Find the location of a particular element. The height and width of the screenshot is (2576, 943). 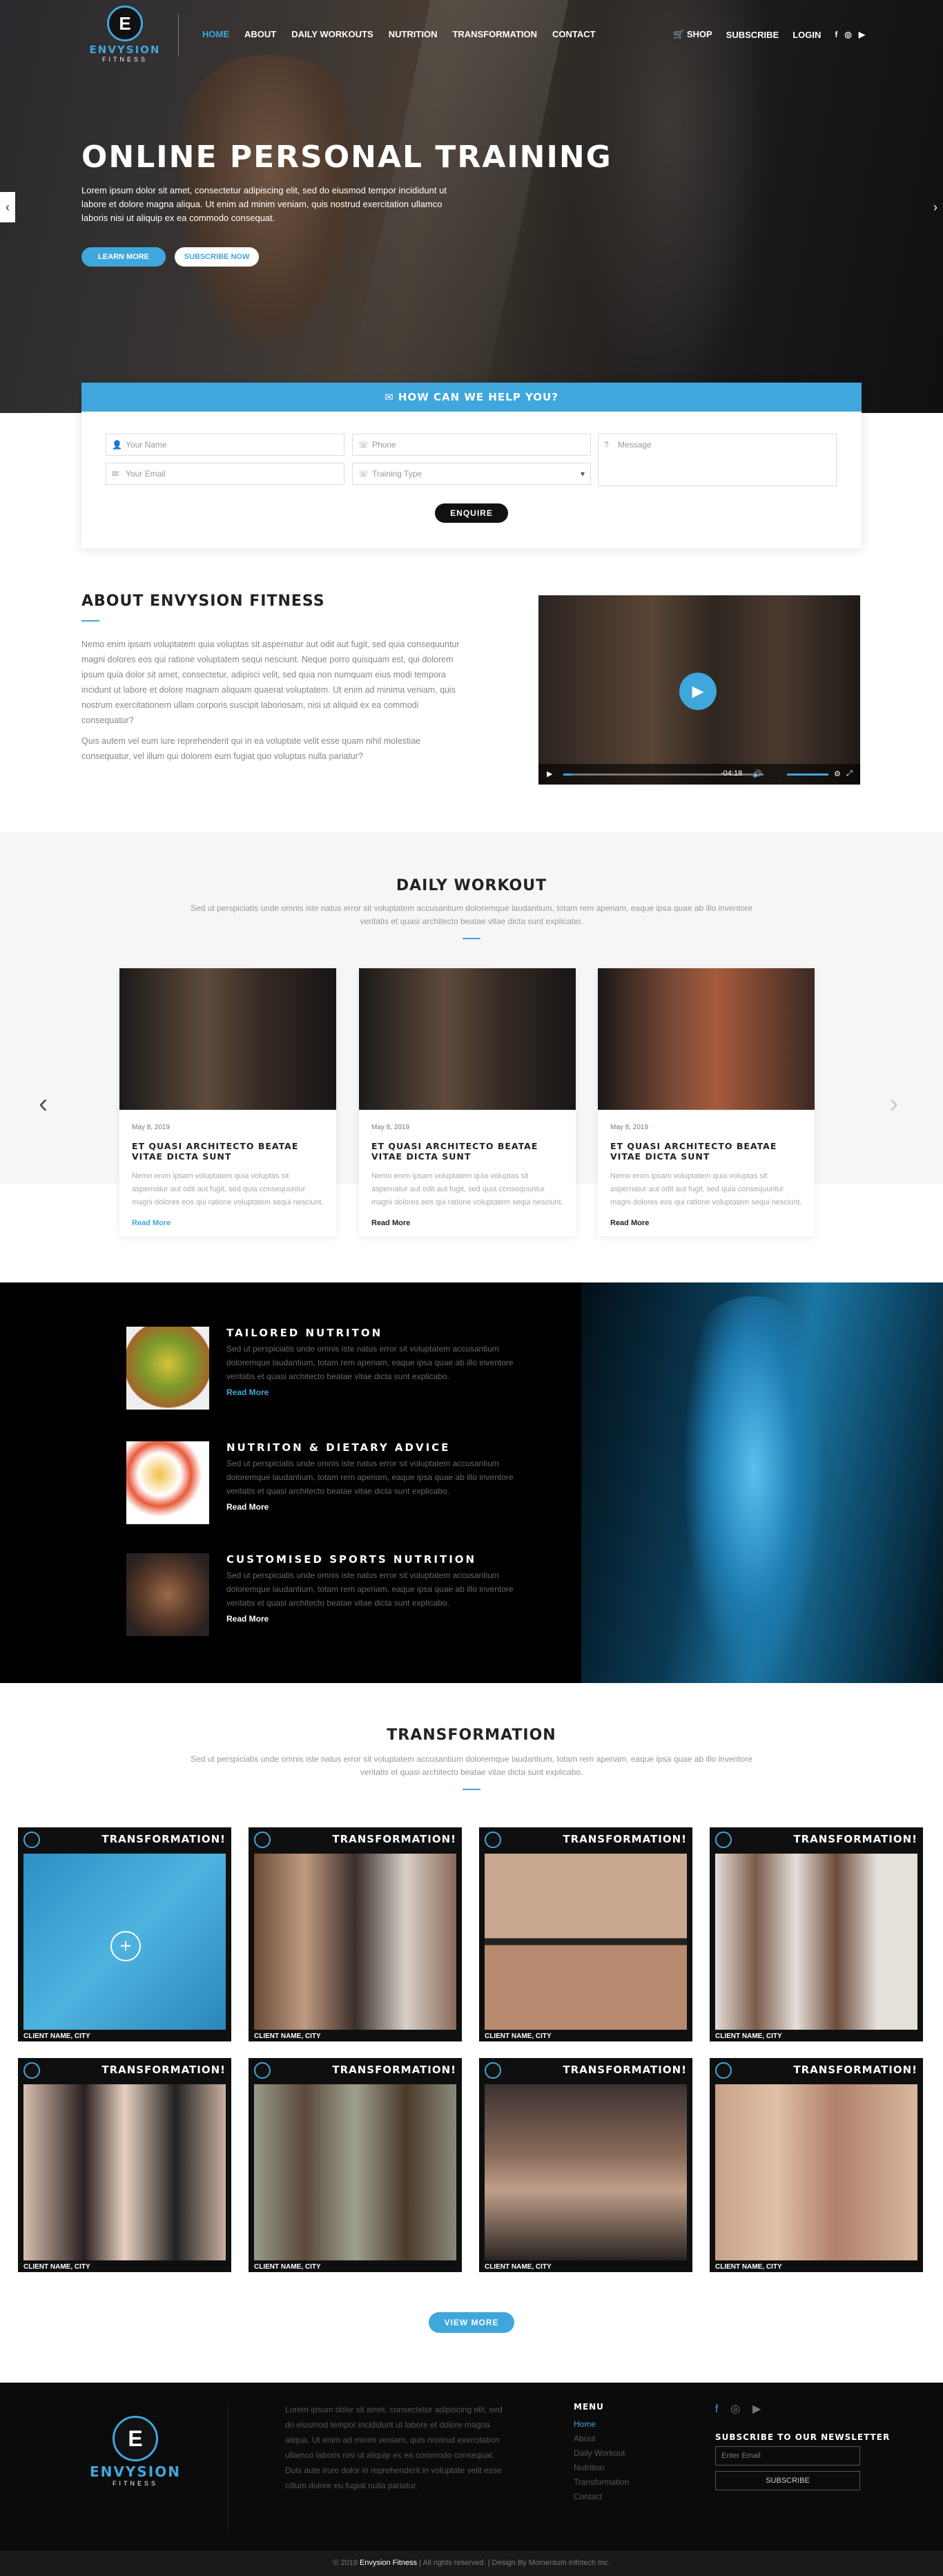

subscribe-now-button: SUBSCRIBE NOW is located at coordinates (217, 257).